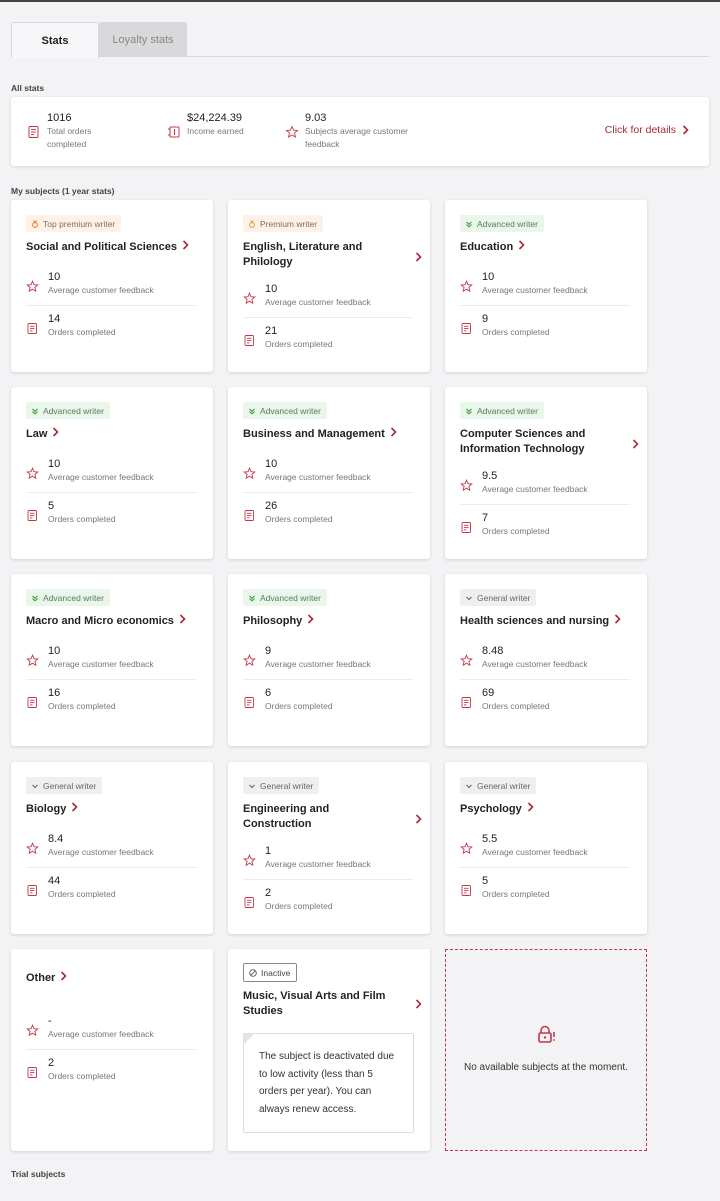 This screenshot has height=1201, width=720. I want to click on feedback-value: 9, so click(268, 651).